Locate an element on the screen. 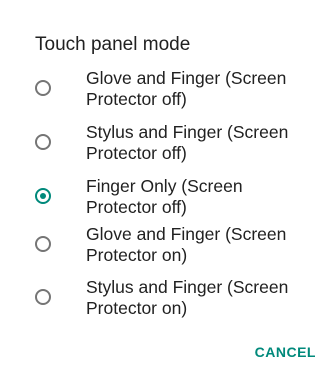 The image size is (332, 375). option-glove-finger-protector-on: Glove and Finger (Screen Protector on) is located at coordinates (166, 249).